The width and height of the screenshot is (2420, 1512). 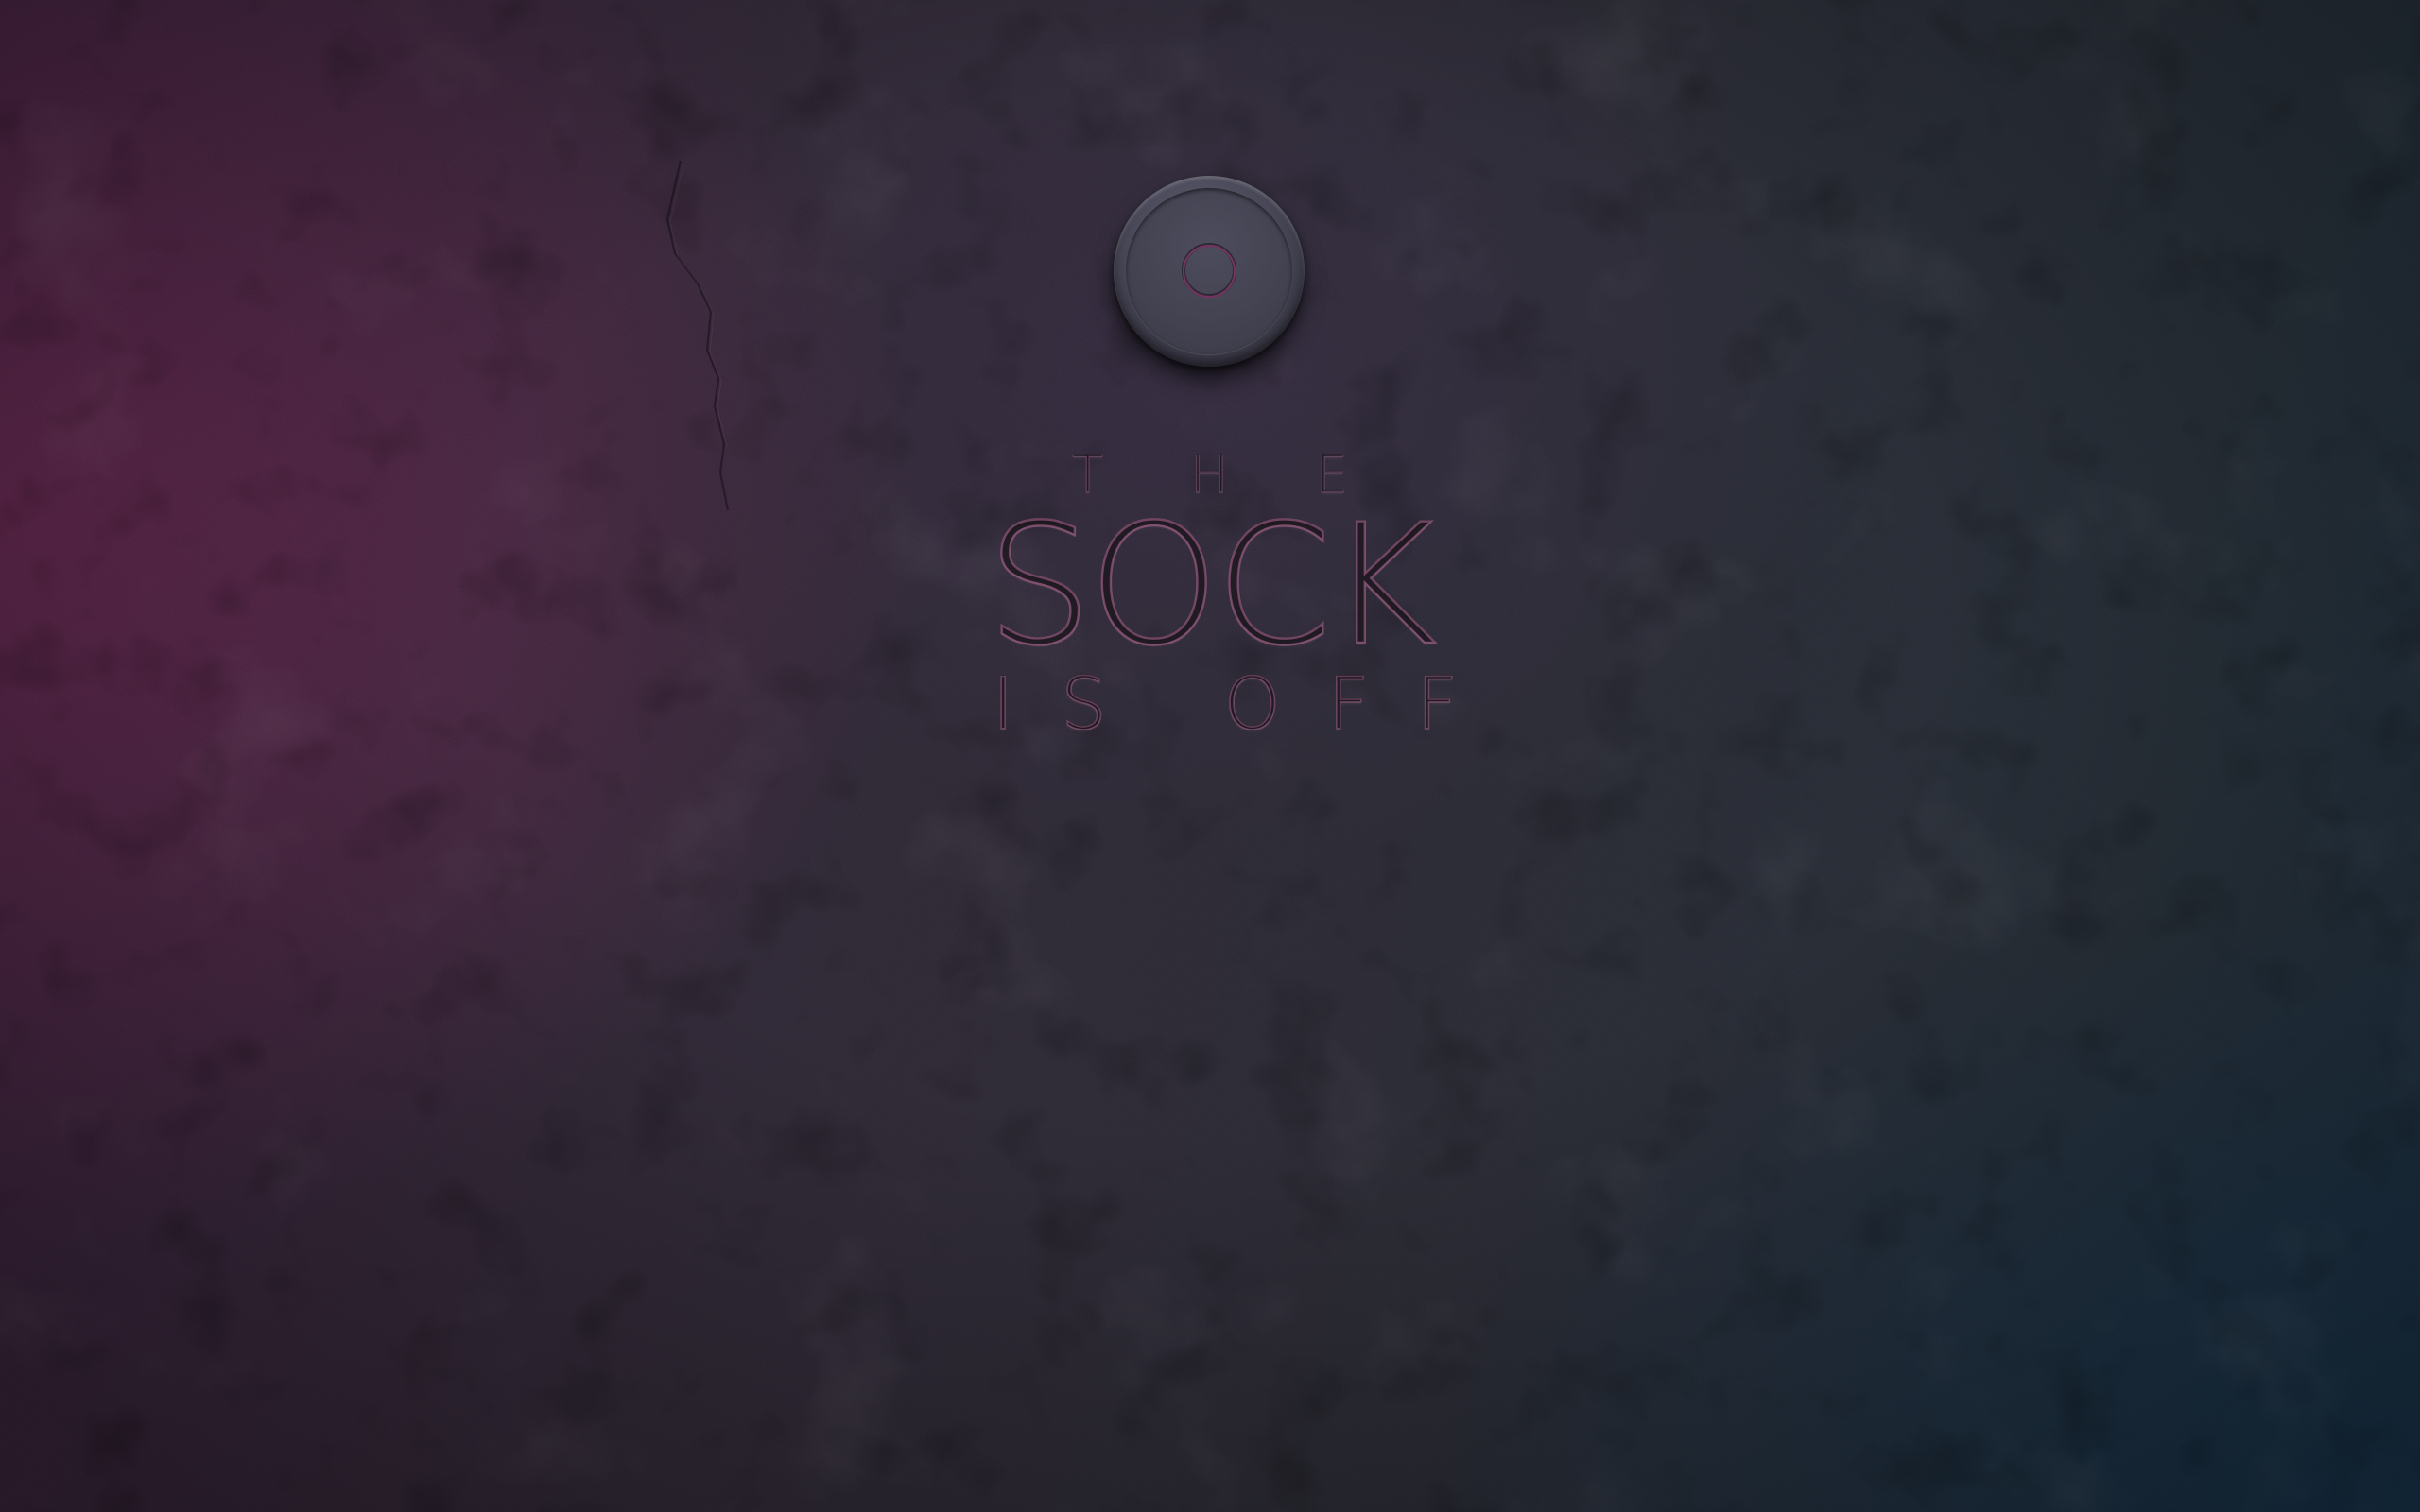 I want to click on power-ring-icon, so click(x=1209, y=271).